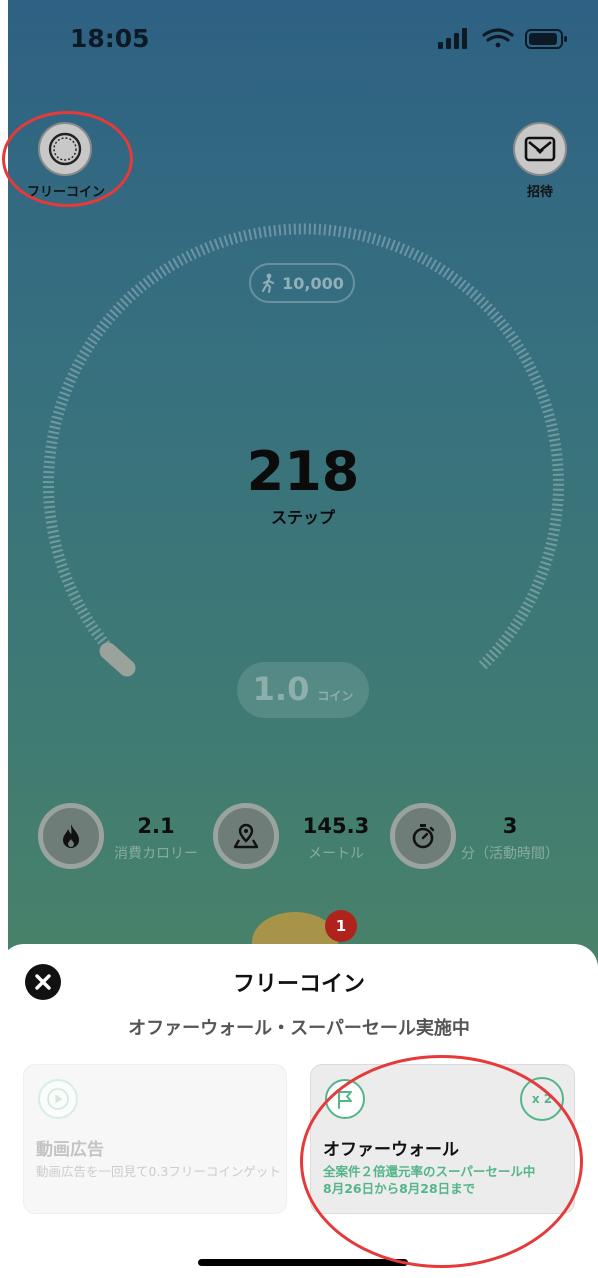  I want to click on envelope-icon, so click(540, 149).